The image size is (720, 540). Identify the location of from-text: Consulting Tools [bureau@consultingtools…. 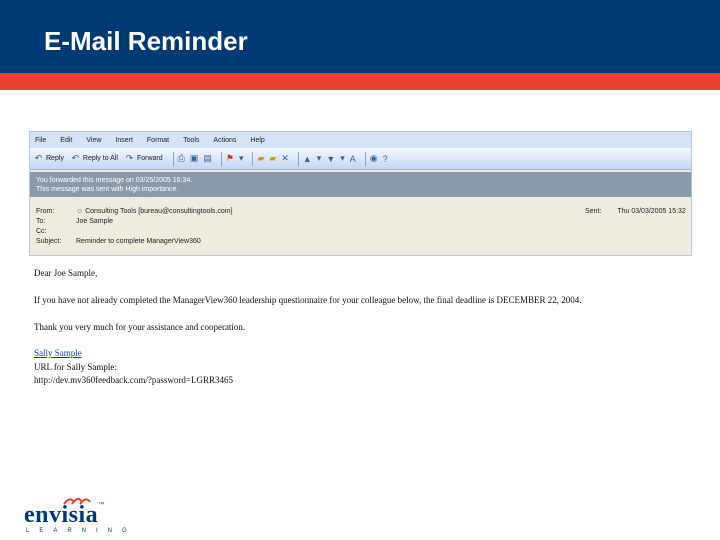
(159, 211).